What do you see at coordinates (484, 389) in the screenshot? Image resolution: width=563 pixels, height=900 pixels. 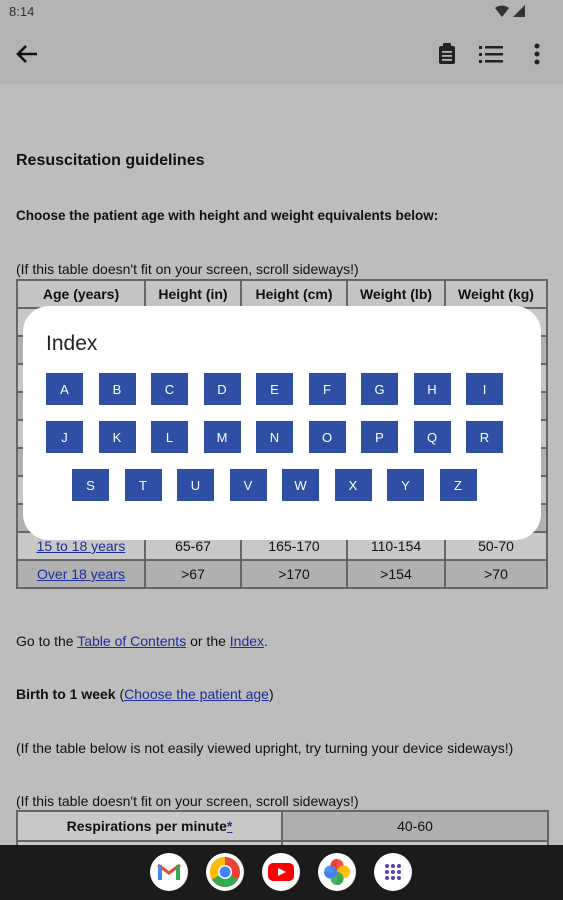 I see `letter-button-i: I` at bounding box center [484, 389].